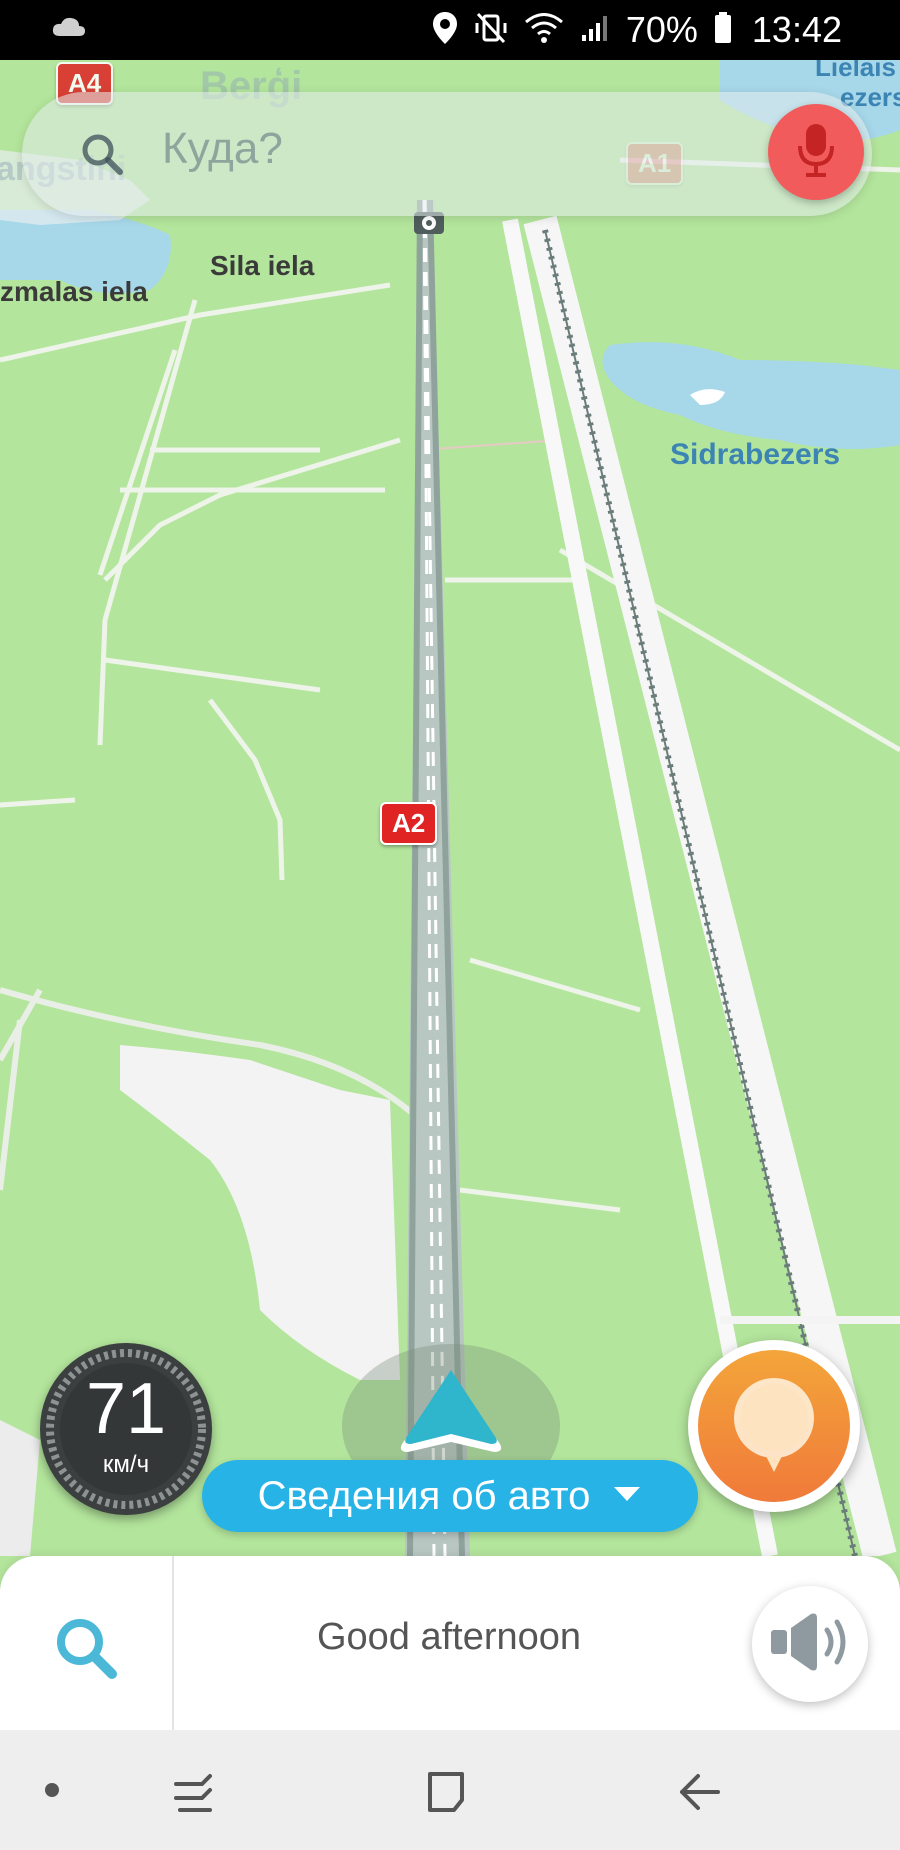 Image resolution: width=900 pixels, height=1850 pixels. Describe the element at coordinates (52, 1792) in the screenshot. I see `nav-dot-icon` at that location.